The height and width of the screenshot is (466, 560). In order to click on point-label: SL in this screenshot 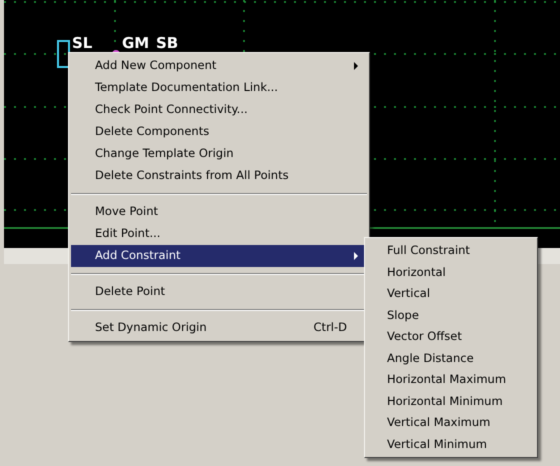, I will do `click(82, 43)`.